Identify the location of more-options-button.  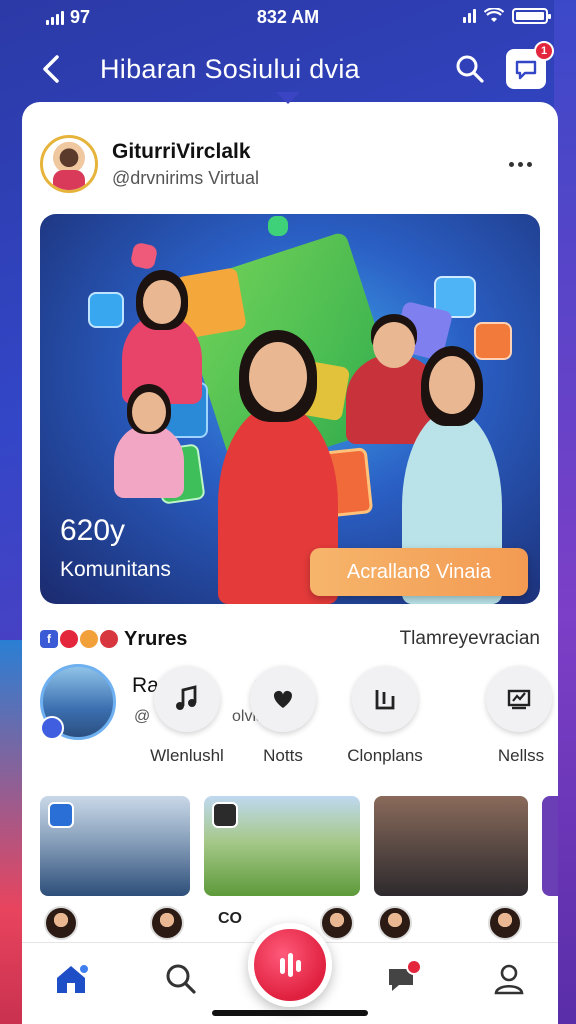
(520, 164).